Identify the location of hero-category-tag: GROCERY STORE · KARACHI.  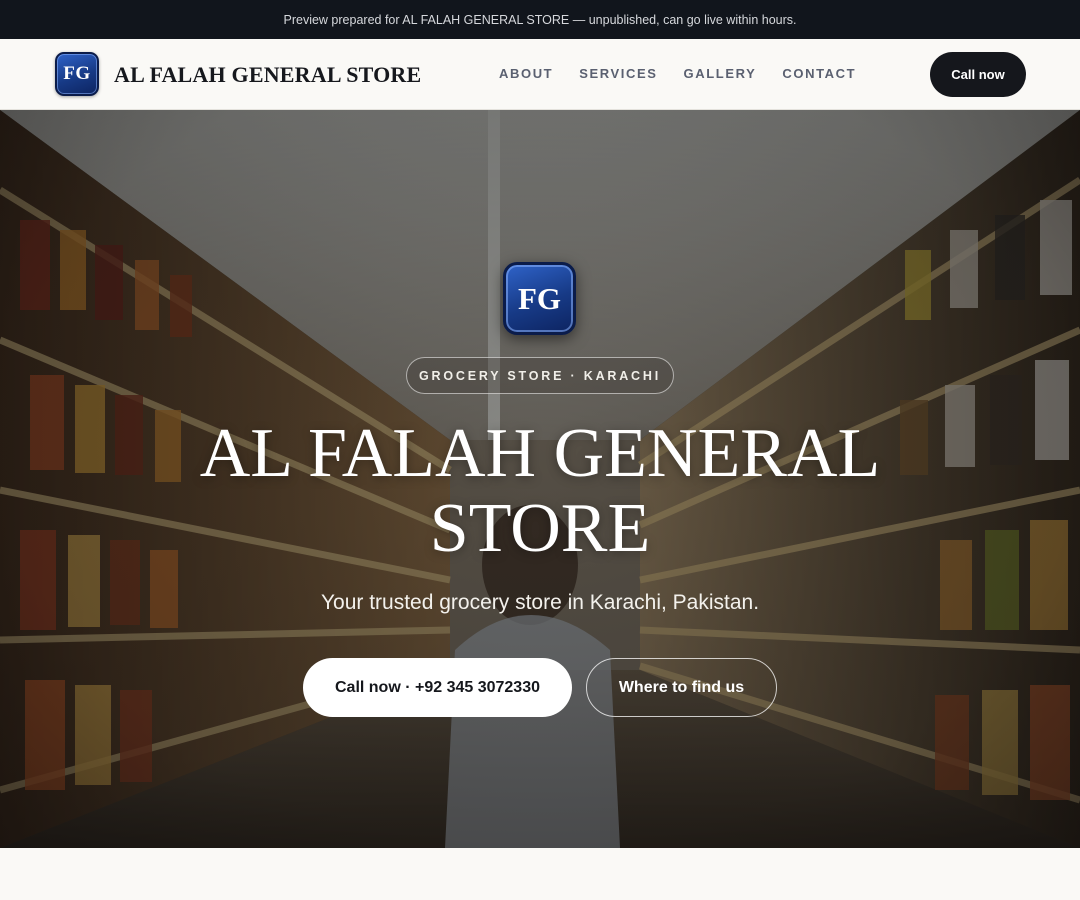
(540, 375).